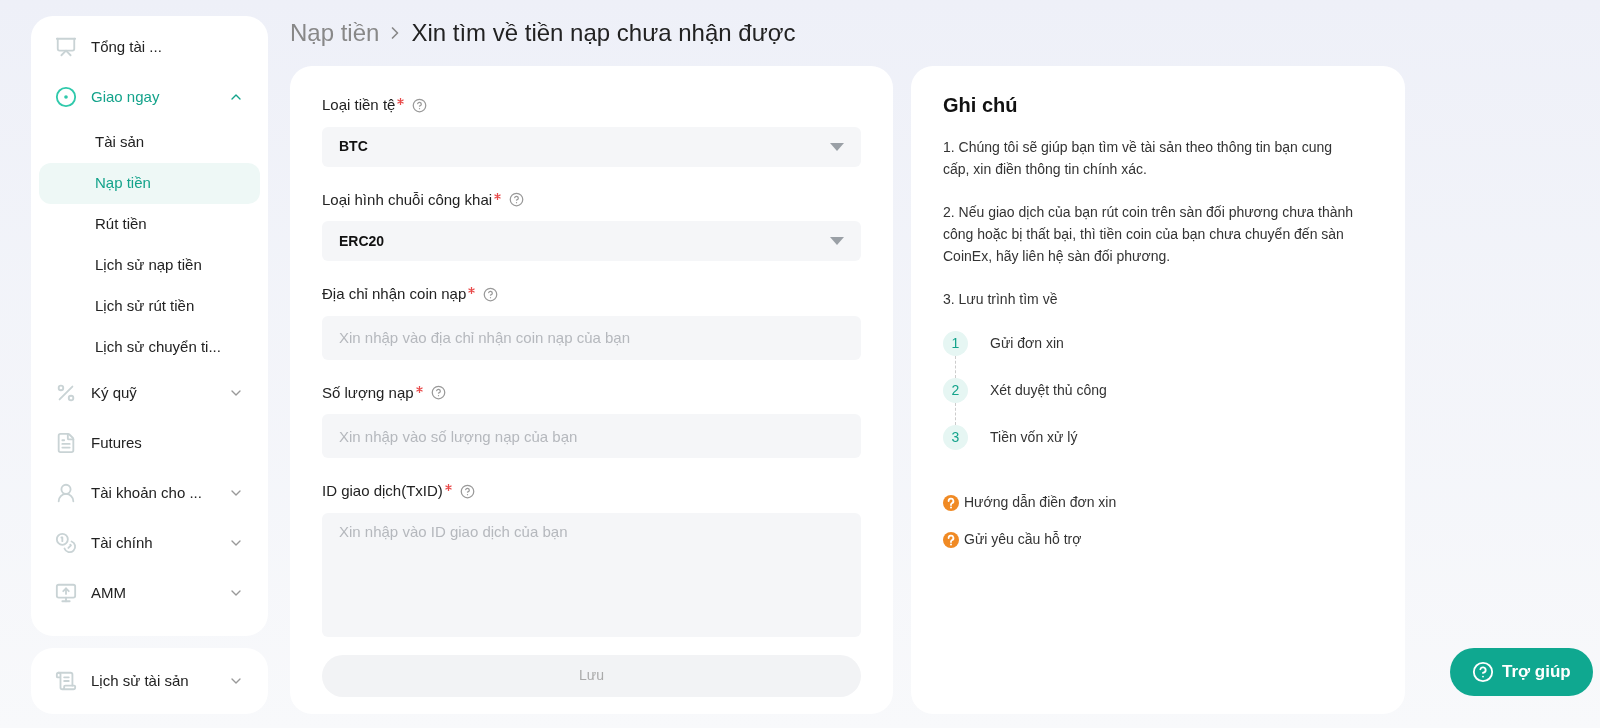 Image resolution: width=1600 pixels, height=728 pixels. Describe the element at coordinates (66, 681) in the screenshot. I see `scroll-icon` at that location.